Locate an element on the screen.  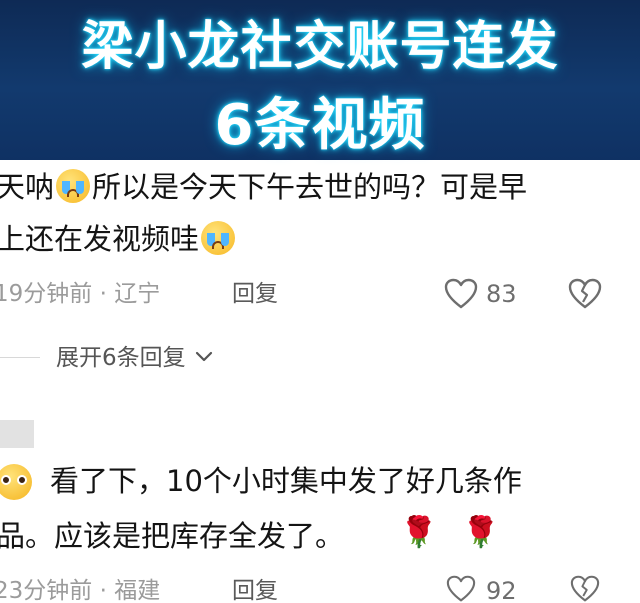
comment1-text-line1: 天呐 所以是今天下午去世的吗？可是早 is located at coordinates (263, 187).